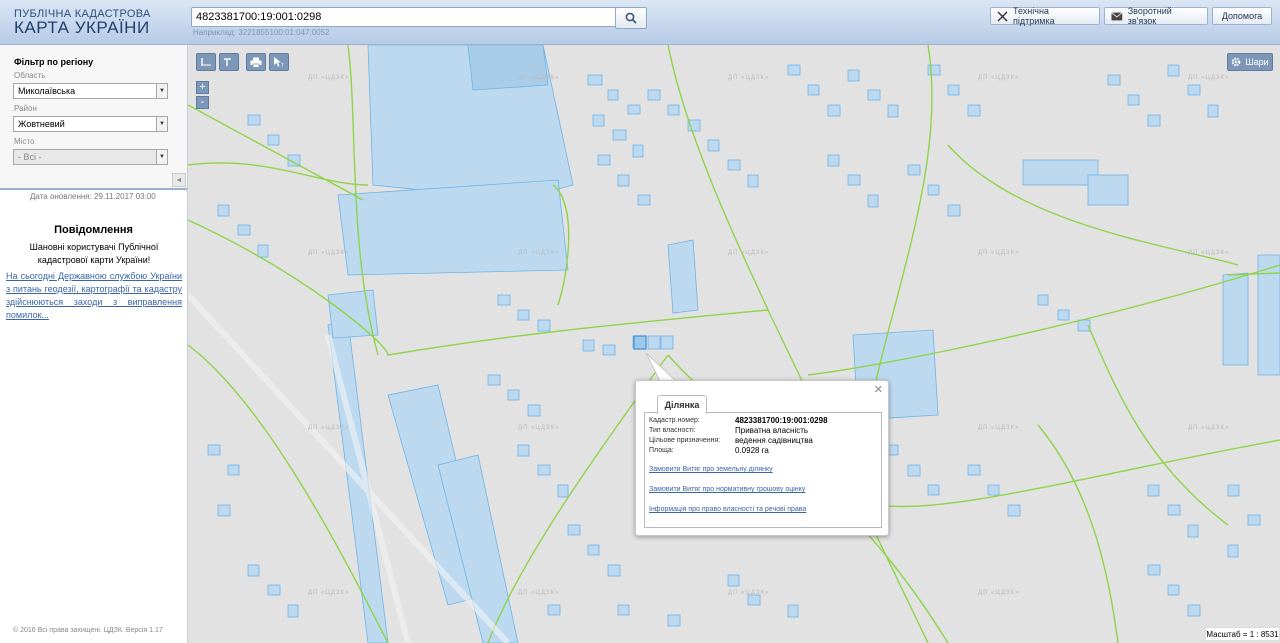 This screenshot has height=643, width=1280. Describe the element at coordinates (682, 404) in the screenshot. I see `tab-parcel: Ділянка` at that location.